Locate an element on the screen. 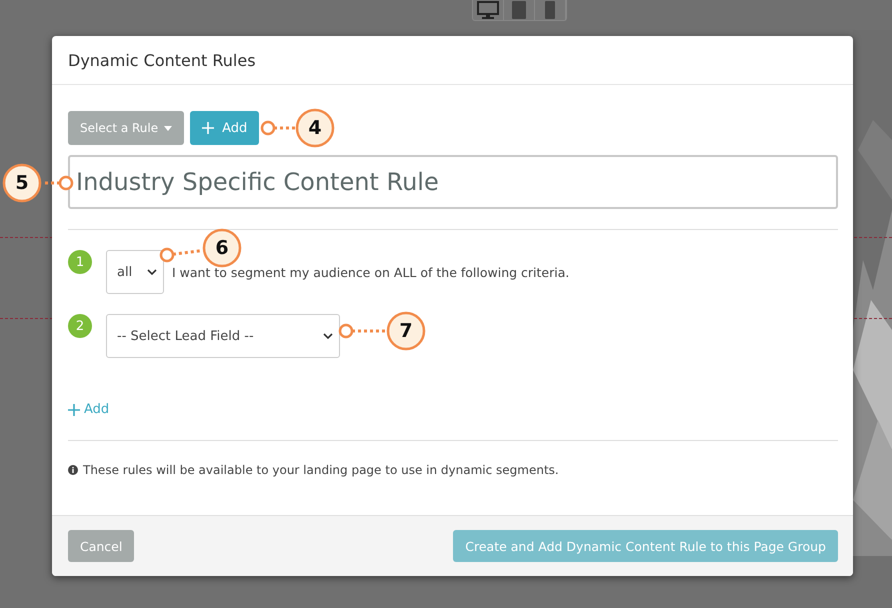  step-number: 1 is located at coordinates (80, 262).